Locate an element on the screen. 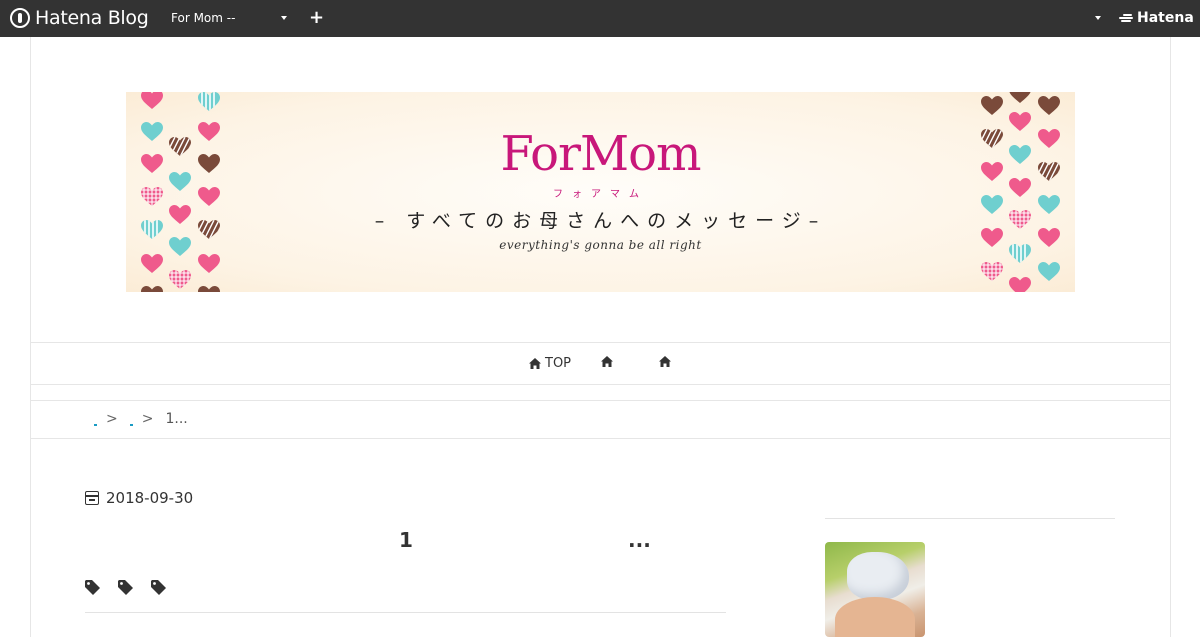 This screenshot has width=1200, height=637. nav-item-top: TOP is located at coordinates (550, 363).